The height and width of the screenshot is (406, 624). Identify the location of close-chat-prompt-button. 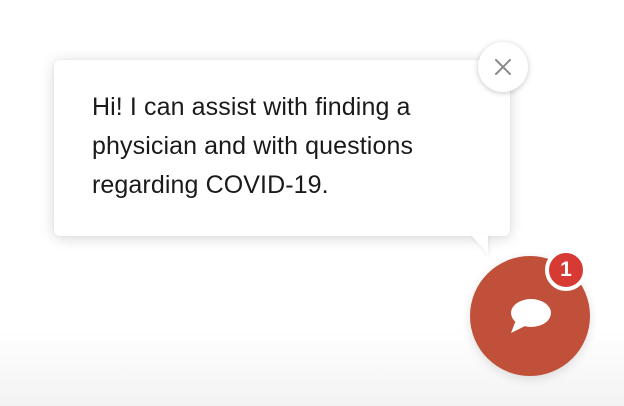
(503, 67).